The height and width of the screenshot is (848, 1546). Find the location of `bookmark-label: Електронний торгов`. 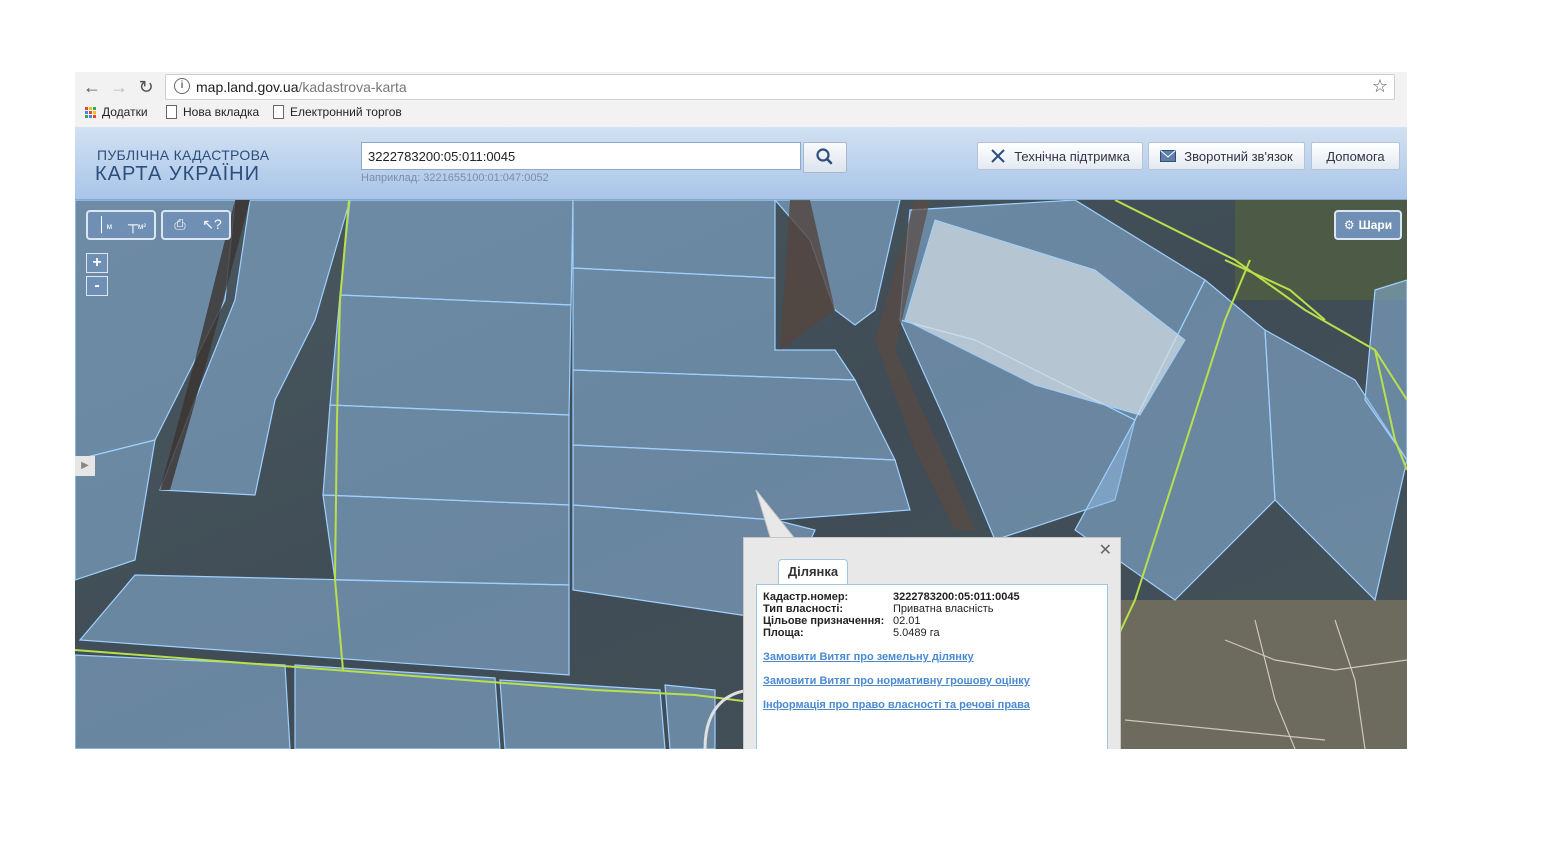

bookmark-label: Електронний торгов is located at coordinates (346, 112).